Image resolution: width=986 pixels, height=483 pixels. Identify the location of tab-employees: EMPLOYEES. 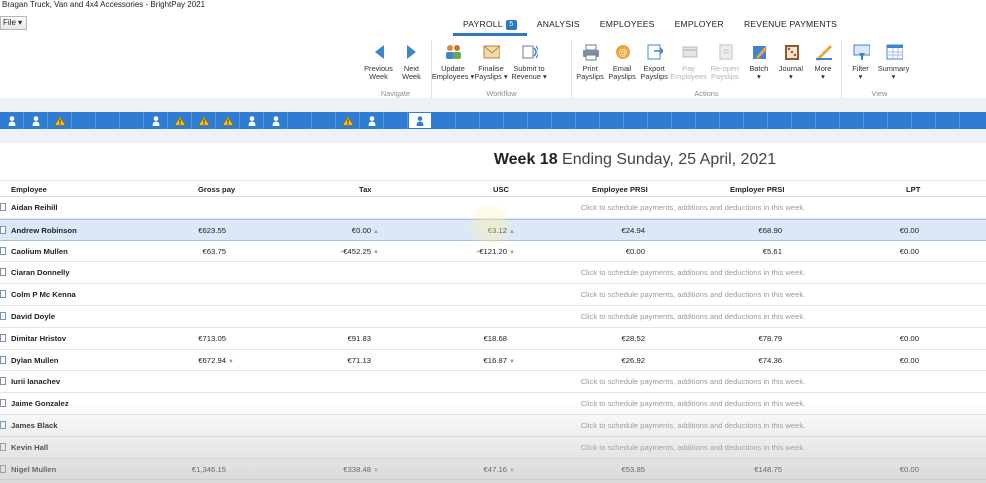
(627, 26).